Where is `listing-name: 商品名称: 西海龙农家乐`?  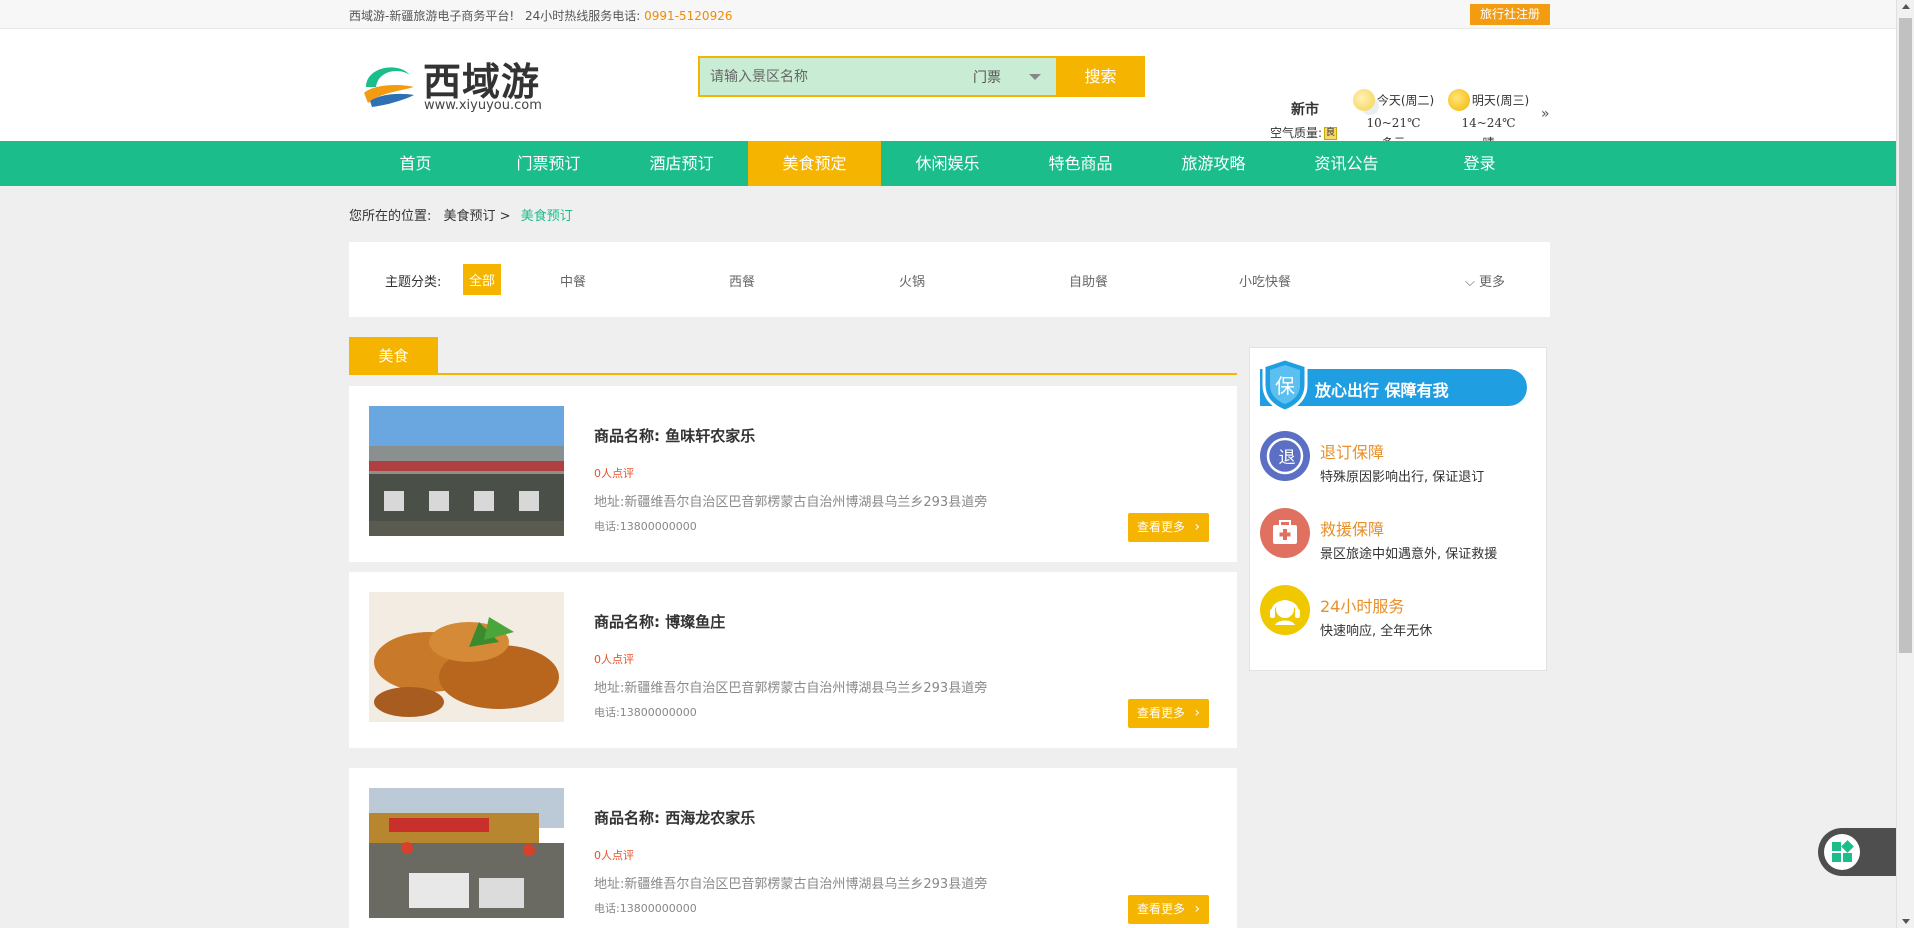 listing-name: 商品名称: 西海龙农家乐 is located at coordinates (674, 817).